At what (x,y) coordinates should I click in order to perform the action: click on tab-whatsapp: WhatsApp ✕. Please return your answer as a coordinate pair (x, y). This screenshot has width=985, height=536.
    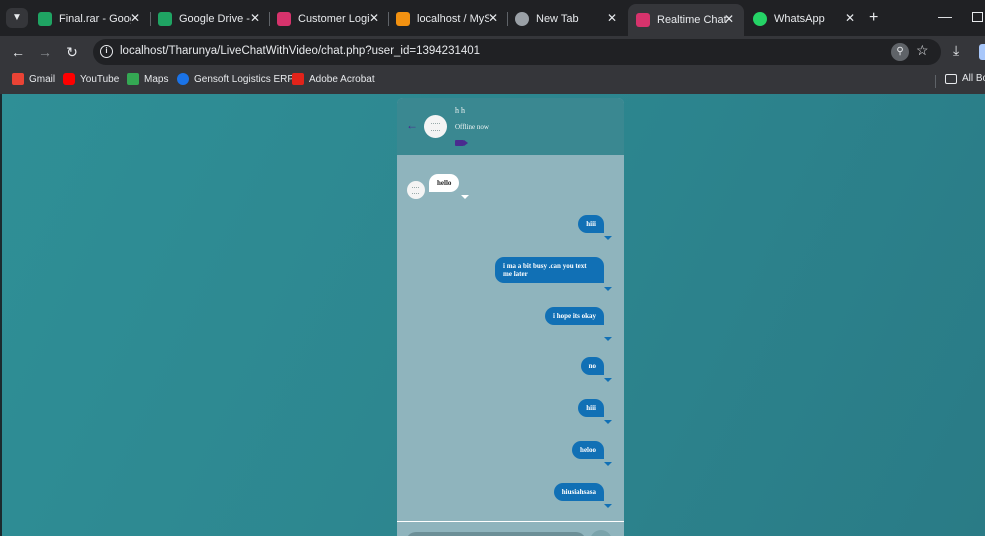
    Looking at the image, I should click on (805, 19).